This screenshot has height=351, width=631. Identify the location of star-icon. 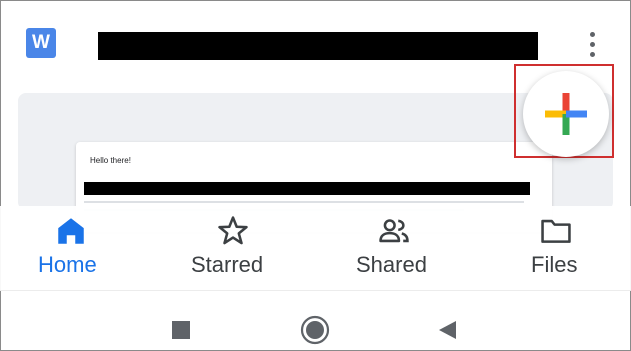
(233, 230).